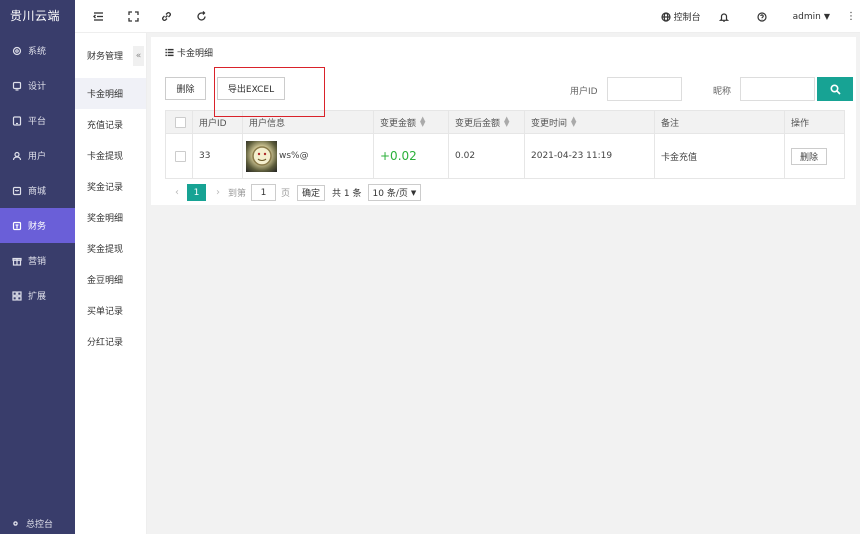 The width and height of the screenshot is (860, 534). I want to click on sub-sidebar-header: 财务管理 «, so click(110, 55).